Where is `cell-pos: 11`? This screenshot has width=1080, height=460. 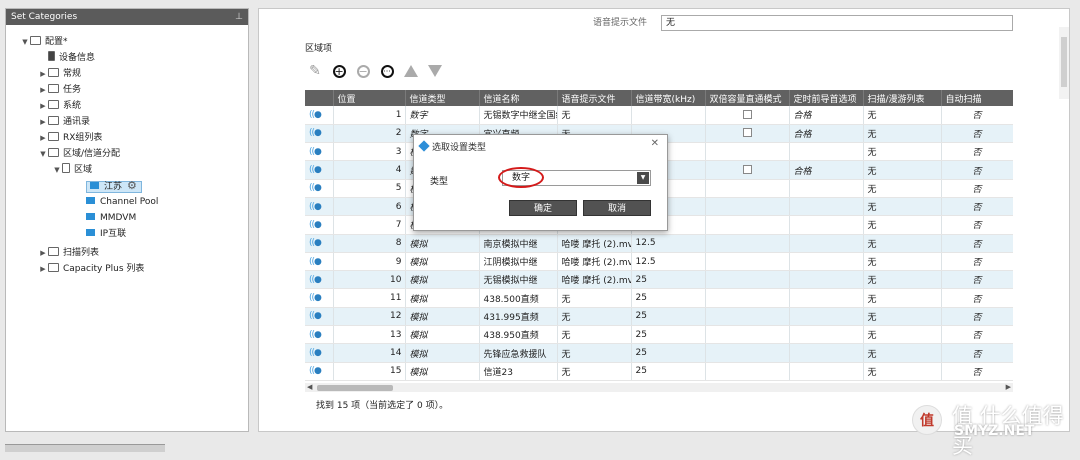 cell-pos: 11 is located at coordinates (369, 298).